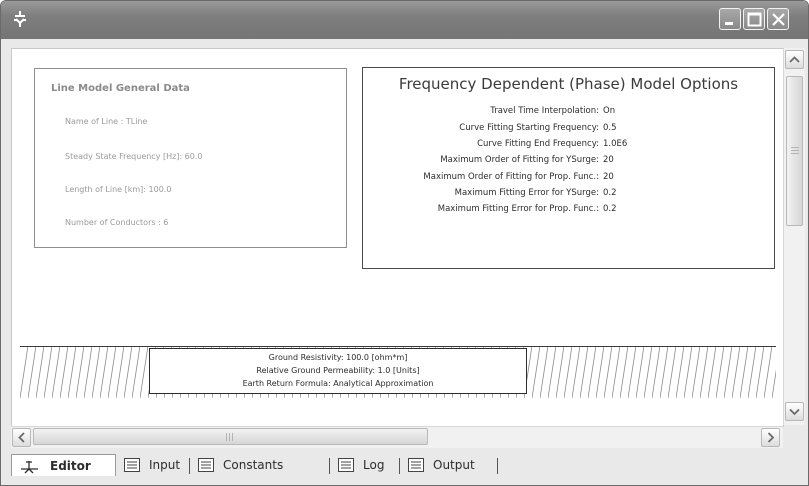 This screenshot has height=486, width=809. I want to click on option-row: Curve Fitting Starting Frequency: 0.5, so click(568, 130).